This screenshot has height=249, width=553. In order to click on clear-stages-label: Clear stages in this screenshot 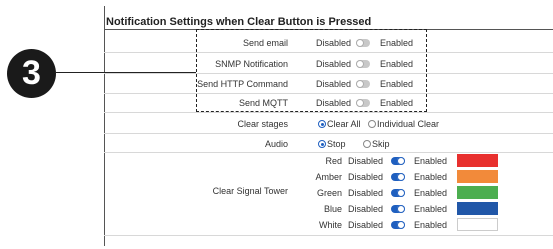, I will do `click(262, 124)`.